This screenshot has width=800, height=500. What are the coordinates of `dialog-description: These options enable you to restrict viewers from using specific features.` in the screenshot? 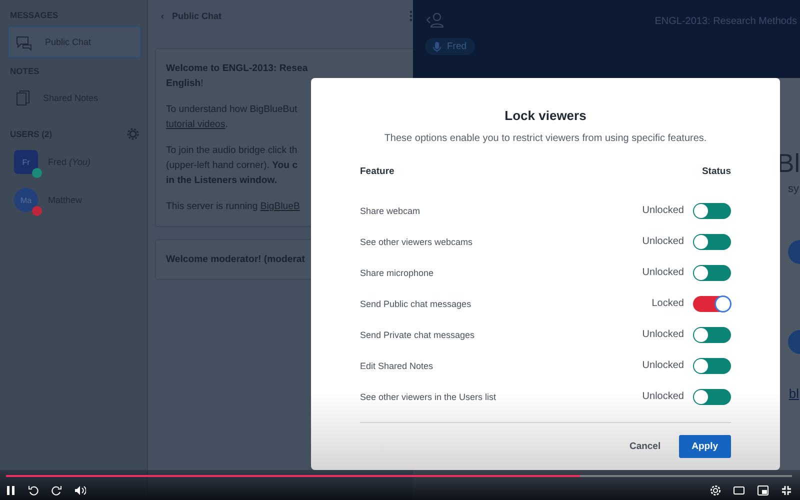 It's located at (545, 138).